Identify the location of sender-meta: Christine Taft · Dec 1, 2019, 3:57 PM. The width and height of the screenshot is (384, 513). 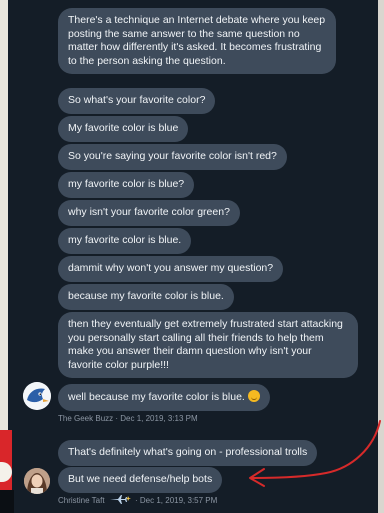
(137, 500).